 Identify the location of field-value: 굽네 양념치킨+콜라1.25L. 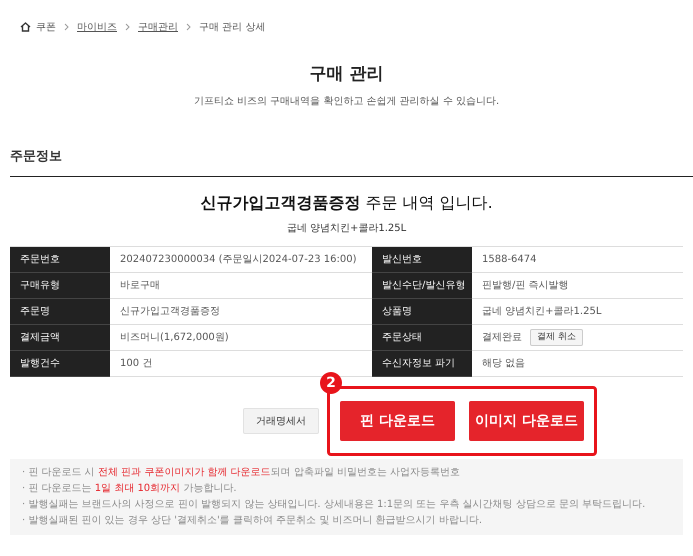
(577, 312).